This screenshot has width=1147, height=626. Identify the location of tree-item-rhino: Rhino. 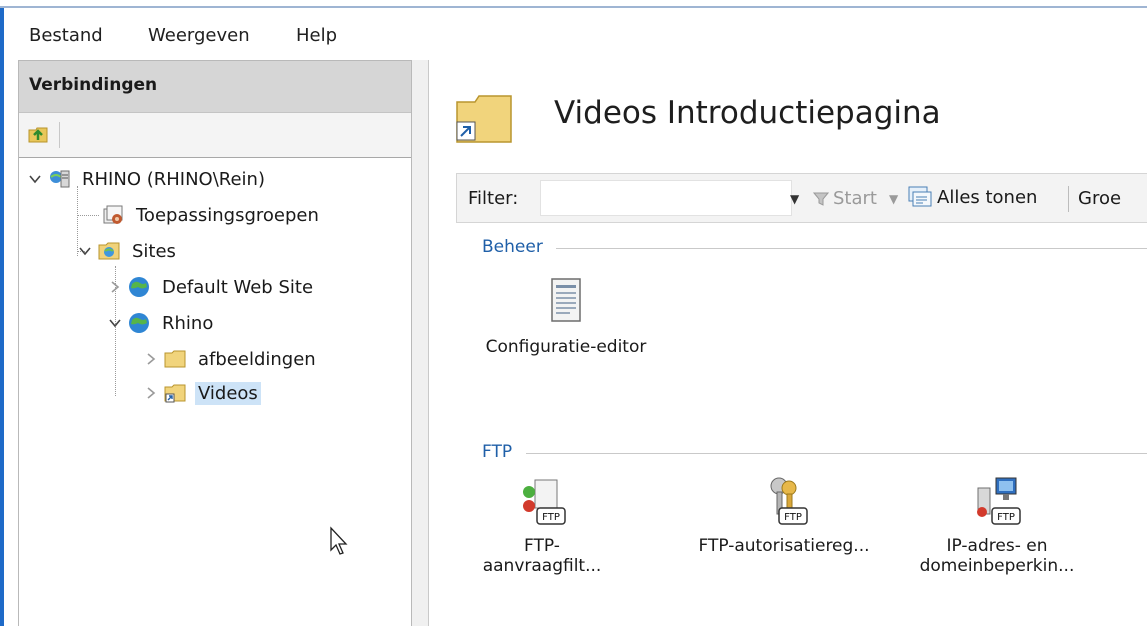
(161, 323).